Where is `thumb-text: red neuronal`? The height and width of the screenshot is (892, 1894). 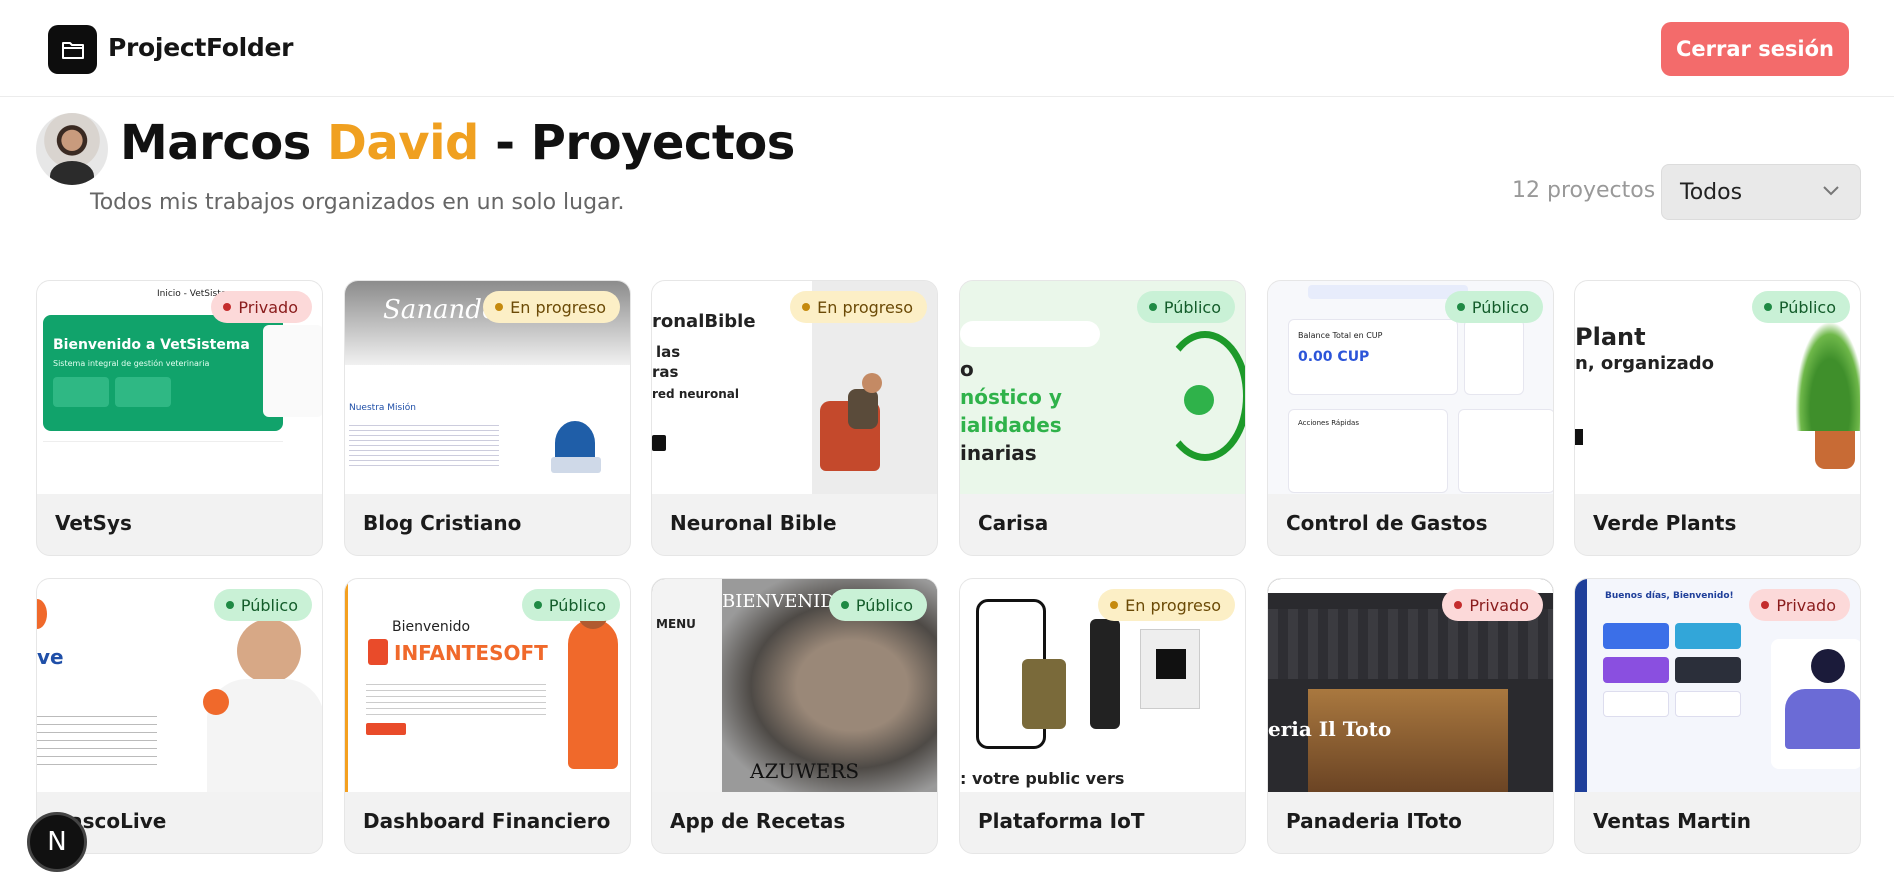
thumb-text: red neuronal is located at coordinates (695, 394).